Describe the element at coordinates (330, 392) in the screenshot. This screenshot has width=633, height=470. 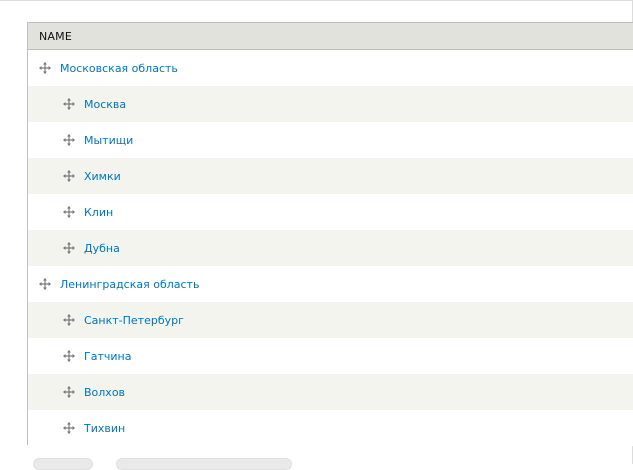
I see `table-row: Волхов` at that location.